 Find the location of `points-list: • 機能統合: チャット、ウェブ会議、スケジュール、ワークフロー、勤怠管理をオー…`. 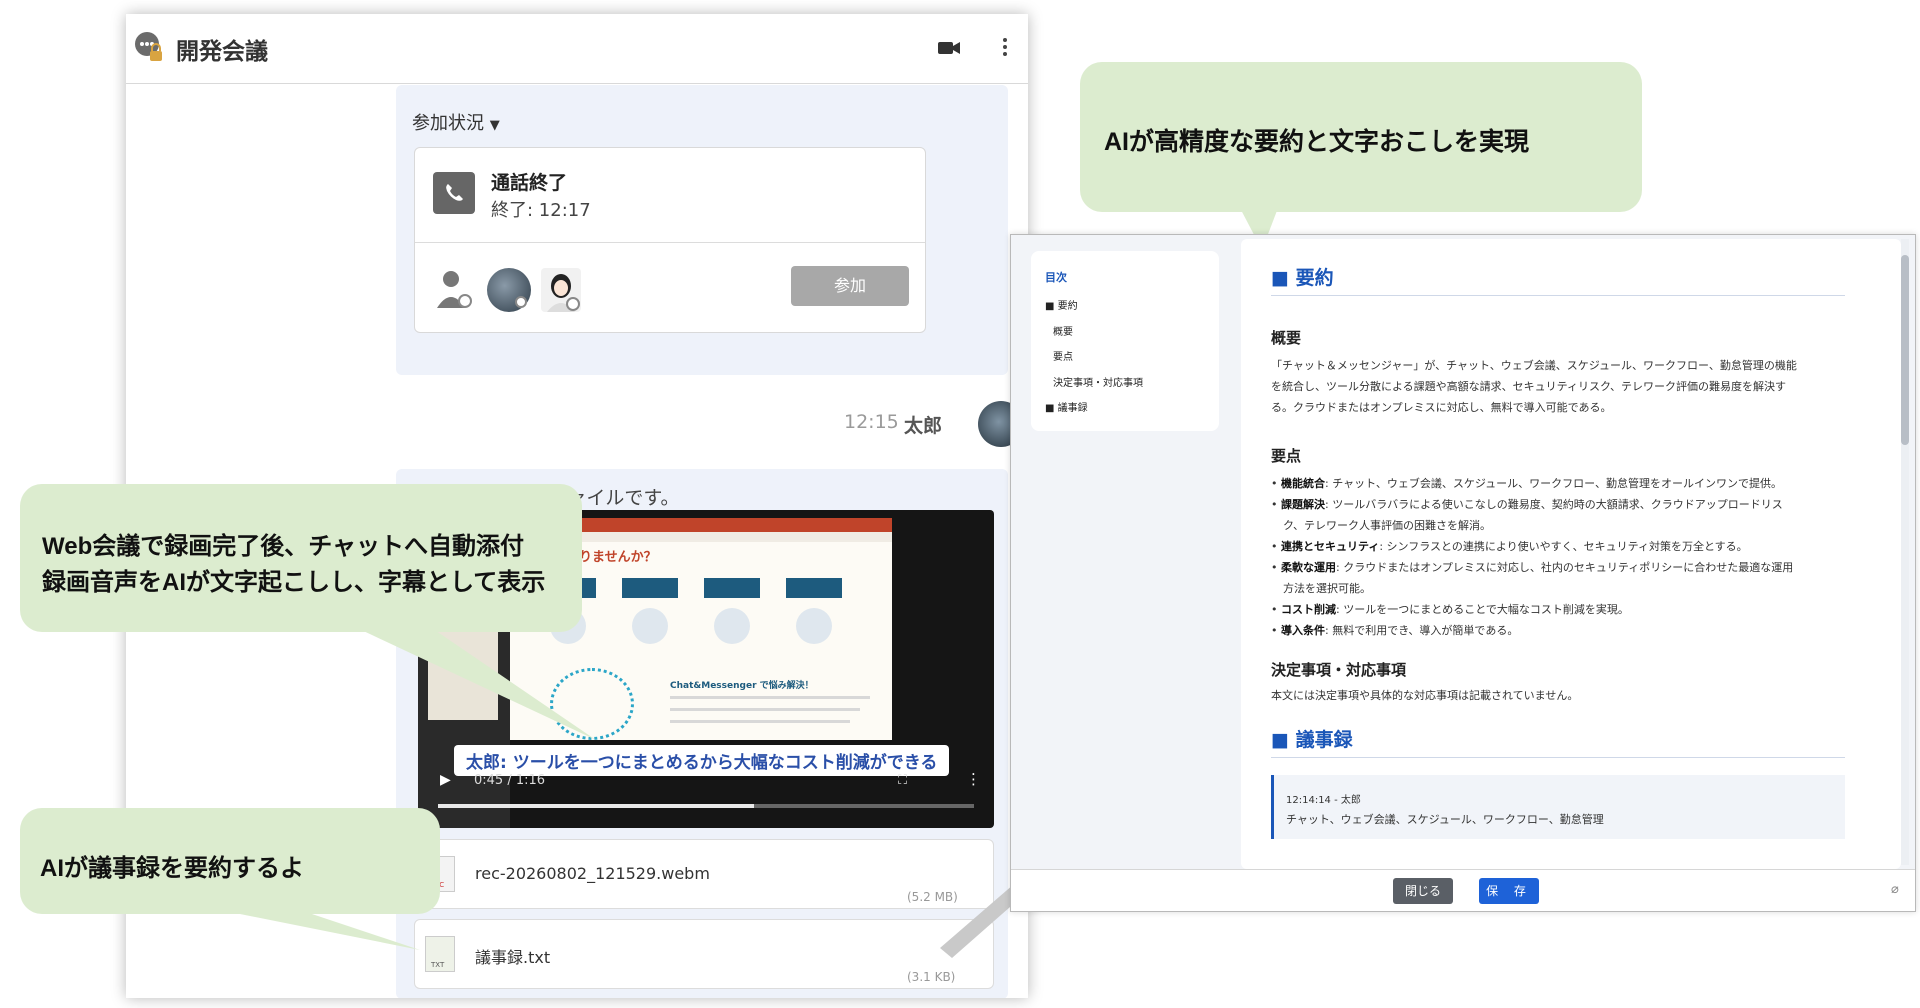

points-list: • 機能統合: チャット、ウェブ会議、スケジュール、ワークフロー、勤怠管理をオー… is located at coordinates (1571, 557).